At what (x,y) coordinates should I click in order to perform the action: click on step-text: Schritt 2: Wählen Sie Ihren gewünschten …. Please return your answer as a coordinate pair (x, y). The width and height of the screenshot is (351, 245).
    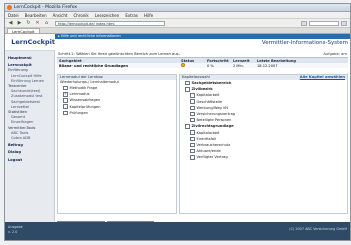
    Looking at the image, I should click on (119, 54).